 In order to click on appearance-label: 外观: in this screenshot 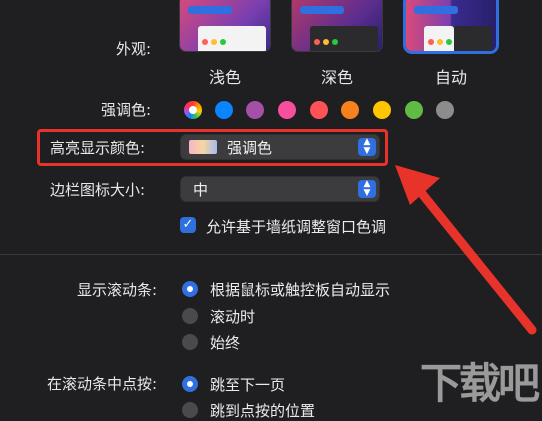, I will do `click(133, 49)`.